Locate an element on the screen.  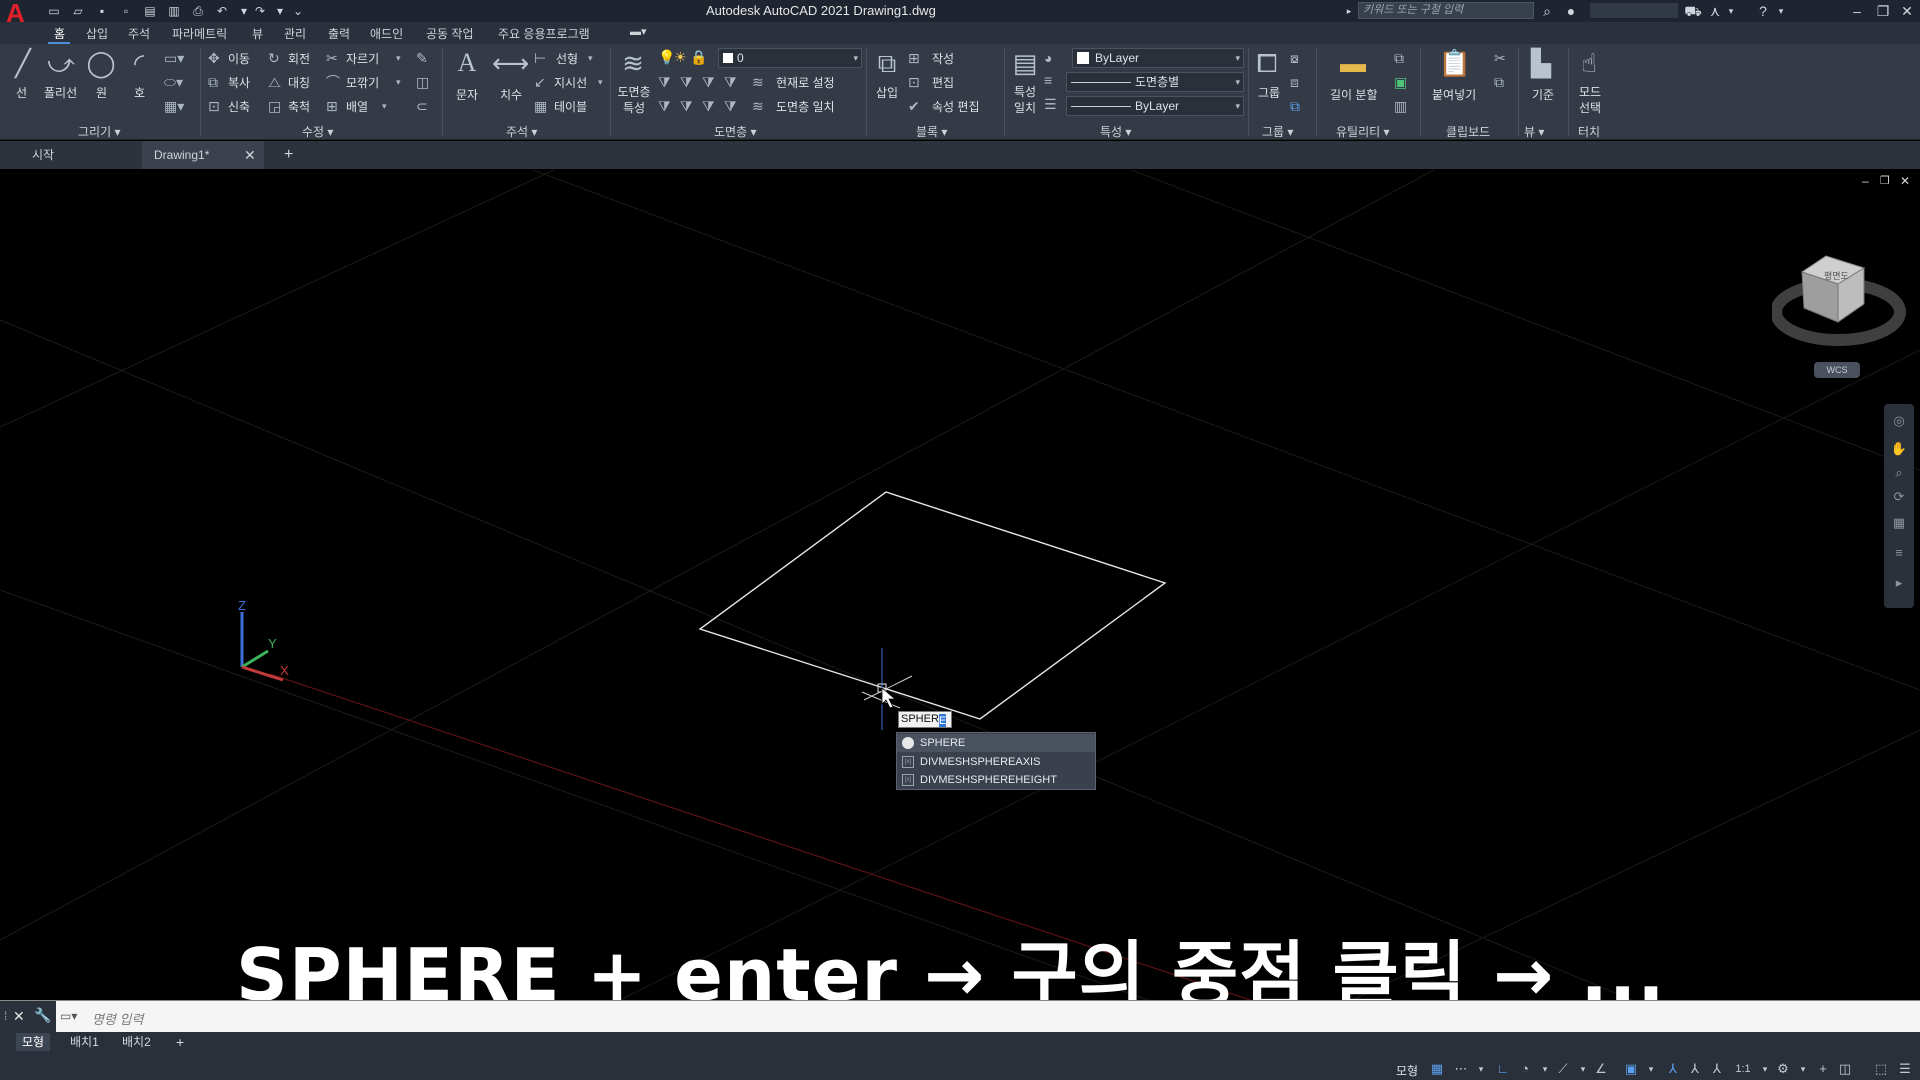
trim-button: 자르기 is located at coordinates (362, 58).